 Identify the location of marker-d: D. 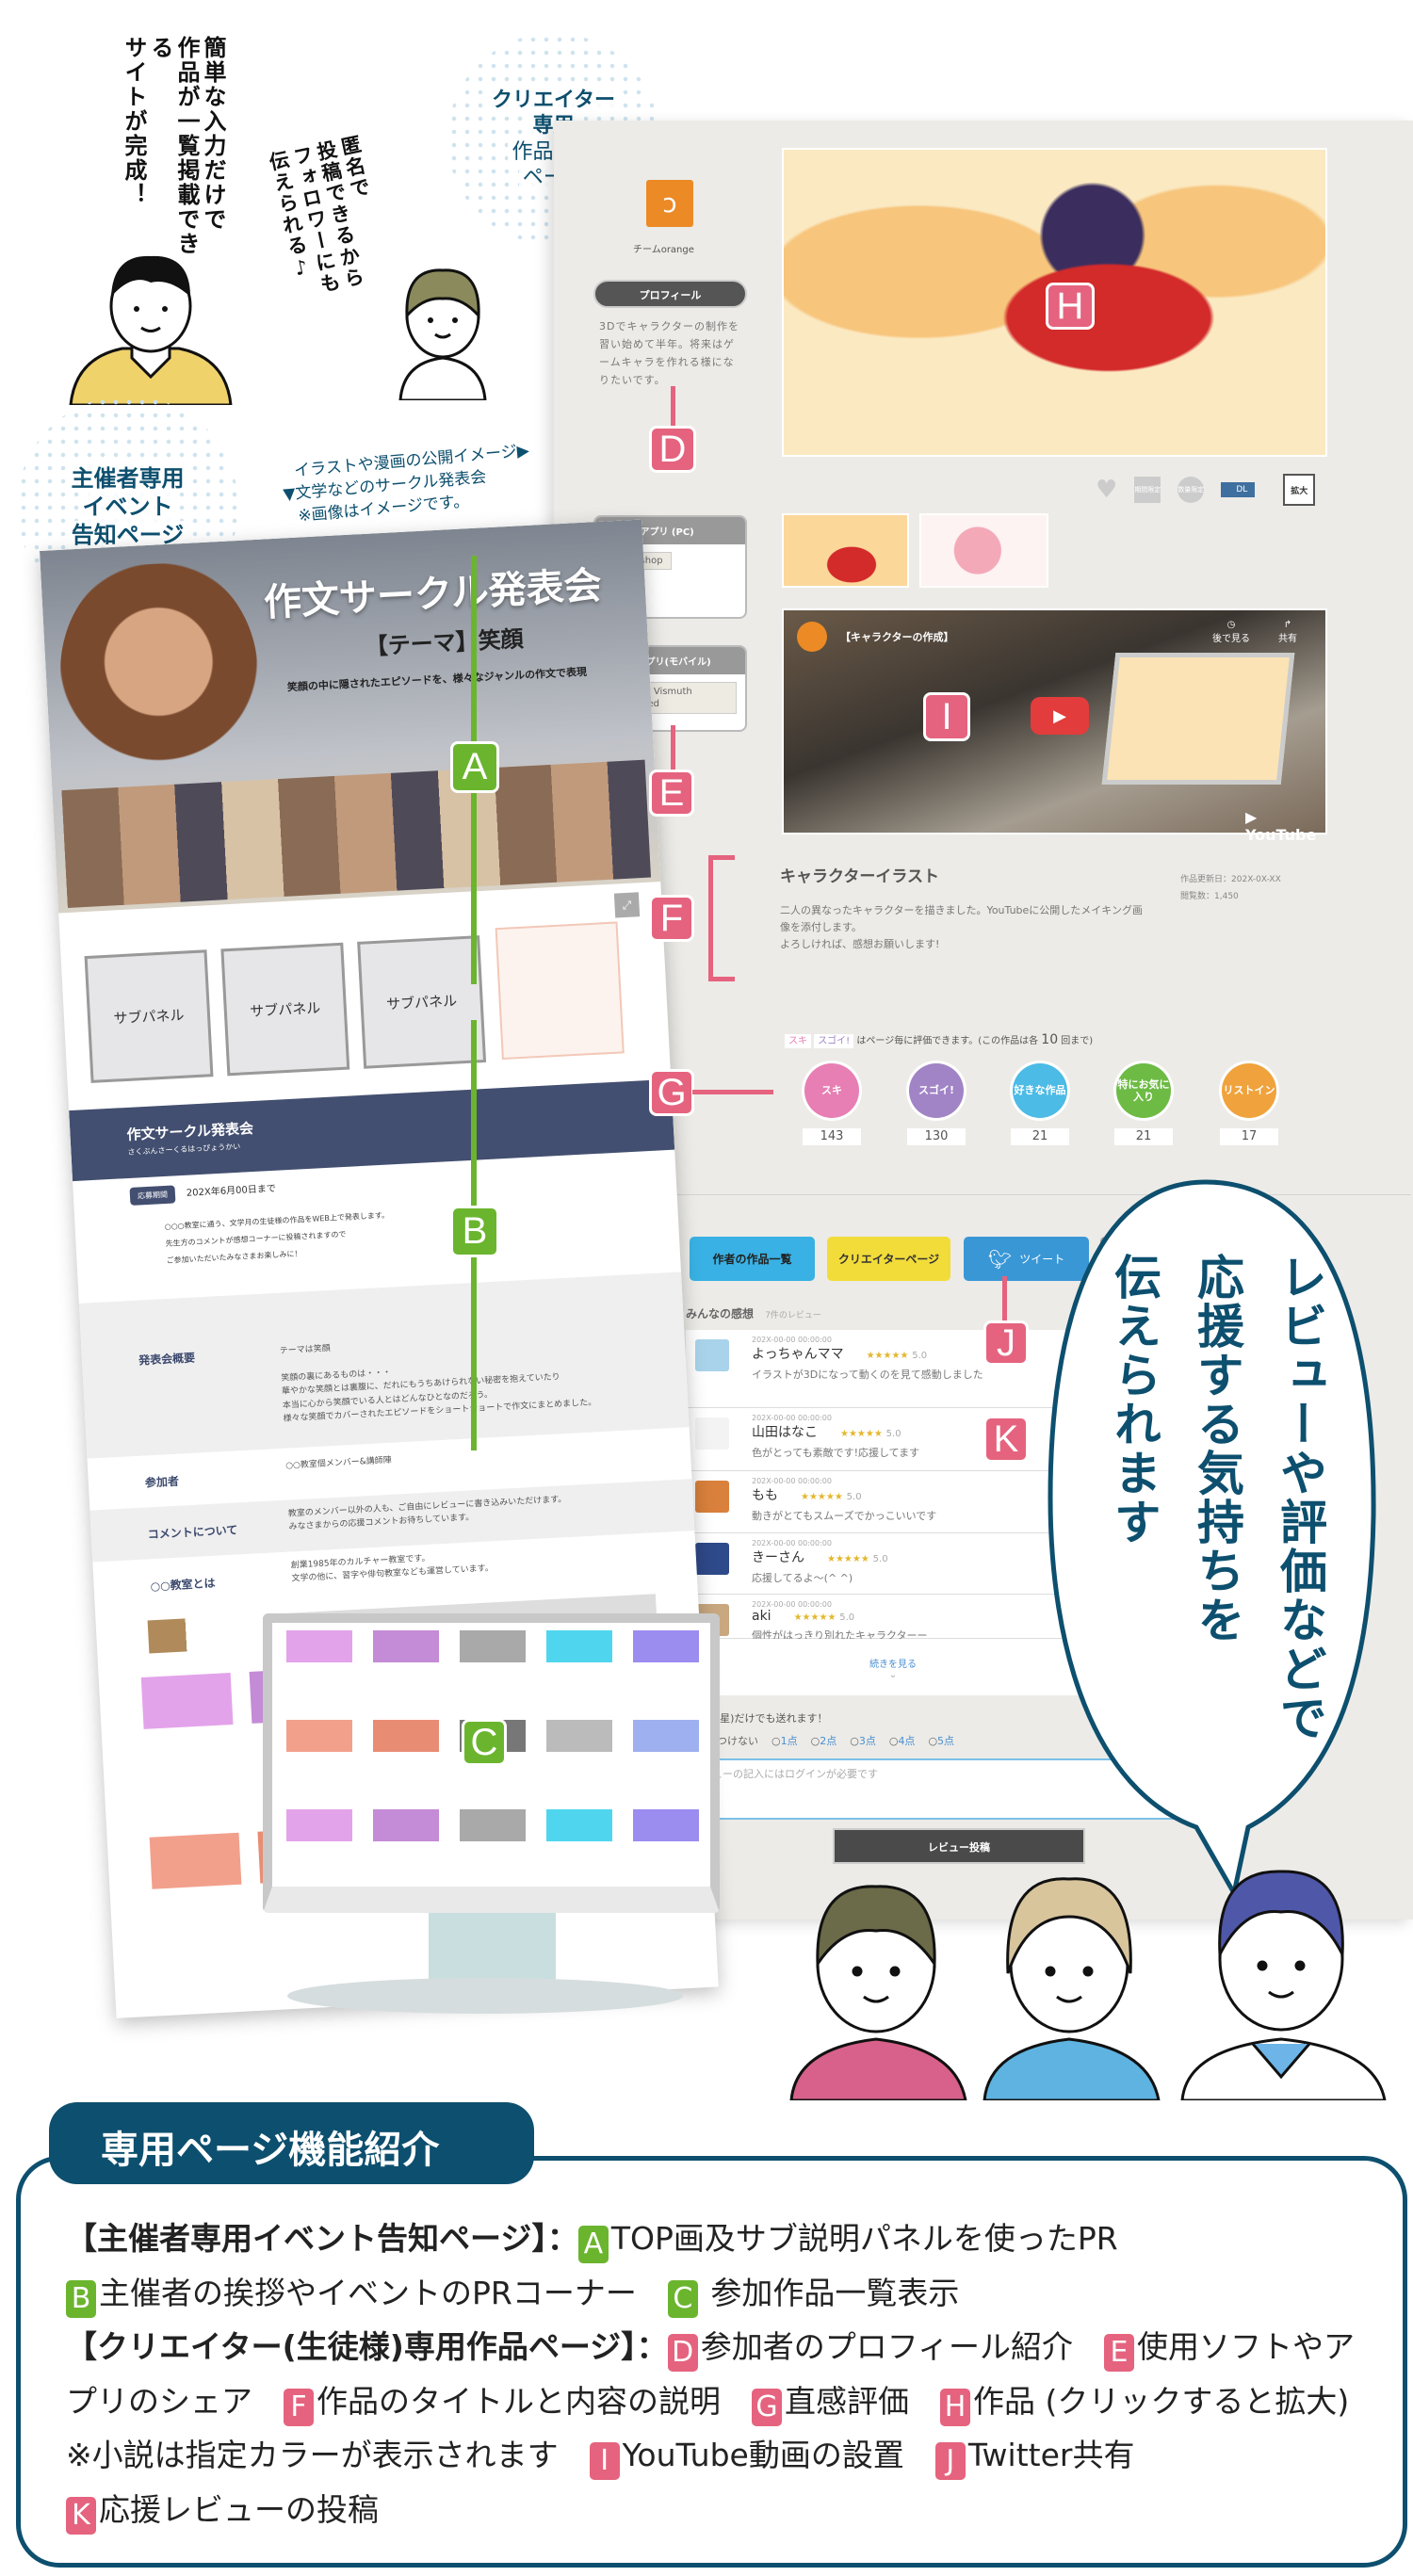
(672, 449).